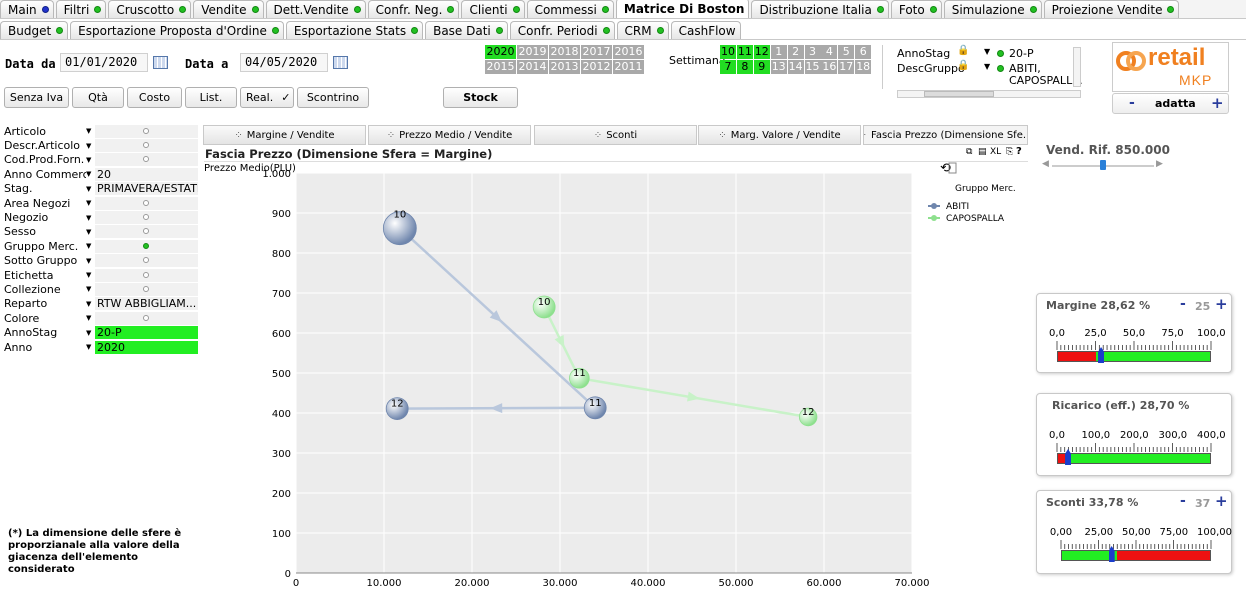 This screenshot has height=602, width=1246. I want to click on excel-icon: XL, so click(995, 152).